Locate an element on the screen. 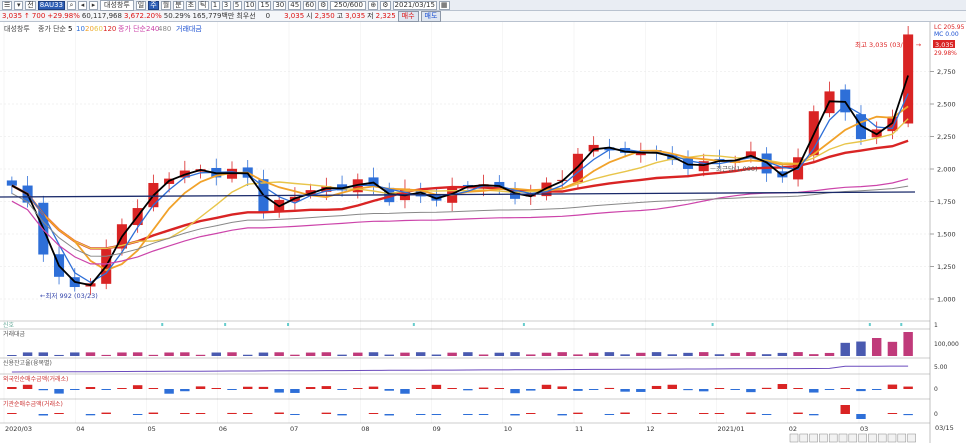  plus-icon is located at coordinates (892, 438).